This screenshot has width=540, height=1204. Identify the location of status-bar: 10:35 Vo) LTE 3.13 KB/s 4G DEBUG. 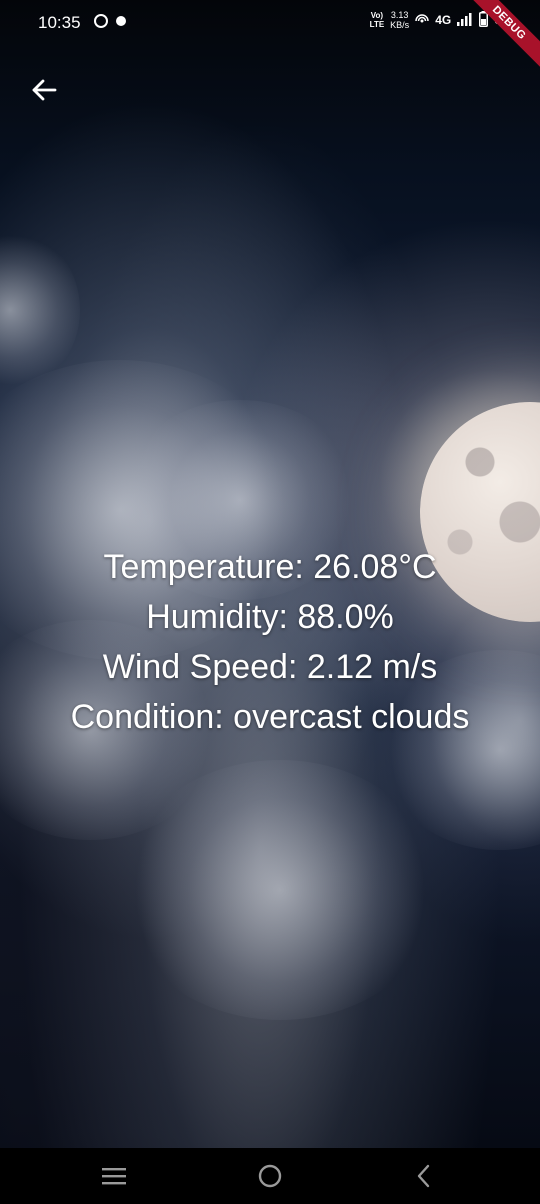
(270, 38).